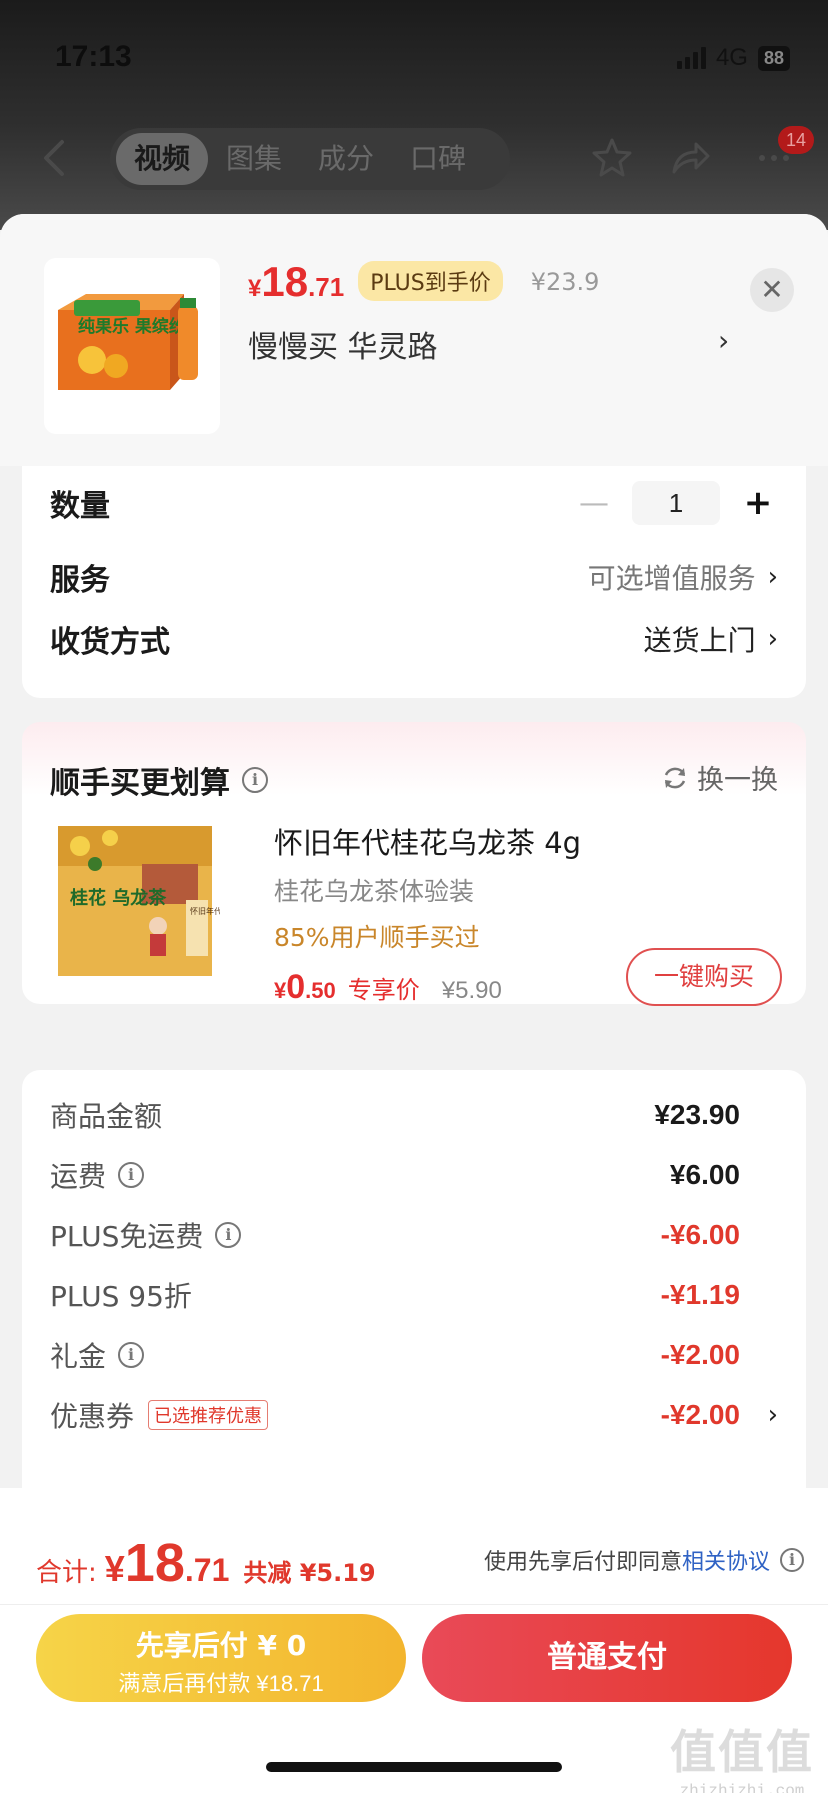  What do you see at coordinates (80, 580) in the screenshot?
I see `service-label: 服务` at bounding box center [80, 580].